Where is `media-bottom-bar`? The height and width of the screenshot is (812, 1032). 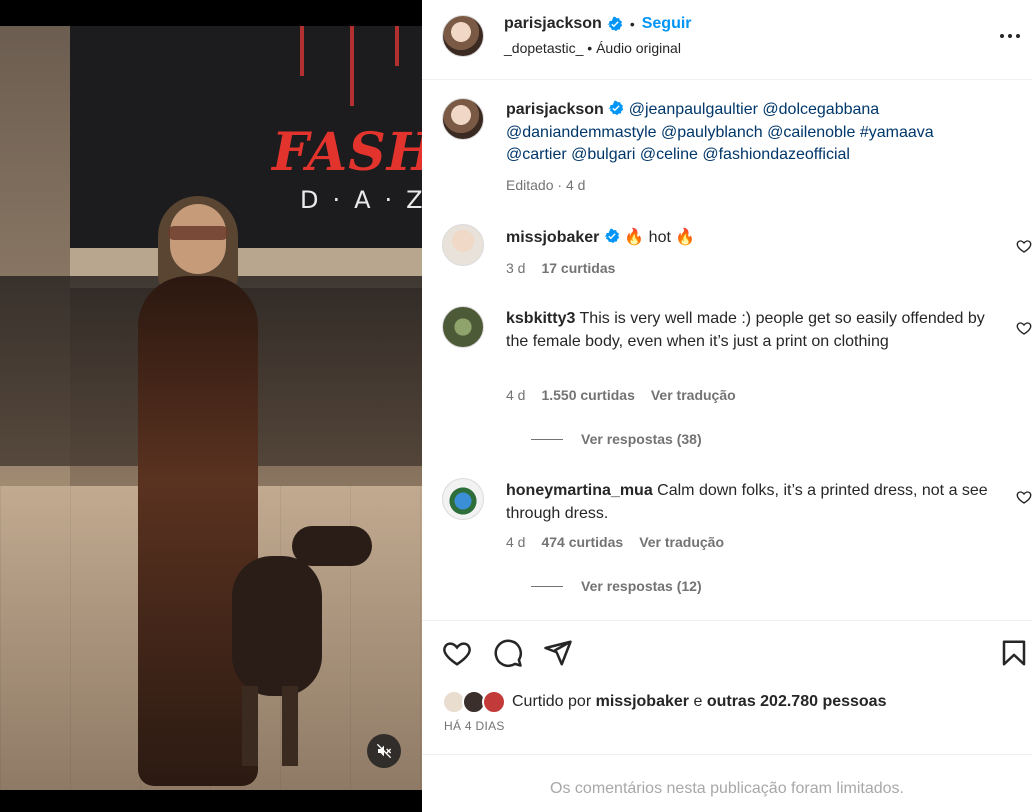 media-bottom-bar is located at coordinates (211, 801).